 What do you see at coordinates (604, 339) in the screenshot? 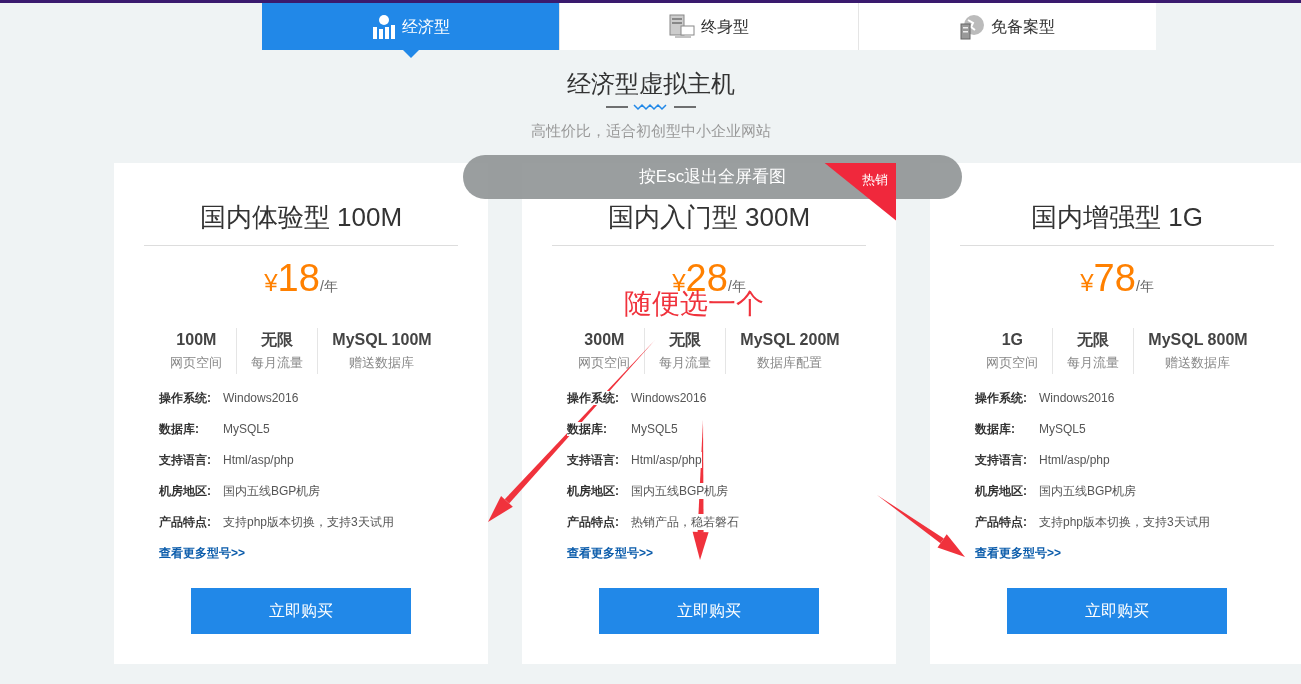
I see `stat-value: 300M` at bounding box center [604, 339].